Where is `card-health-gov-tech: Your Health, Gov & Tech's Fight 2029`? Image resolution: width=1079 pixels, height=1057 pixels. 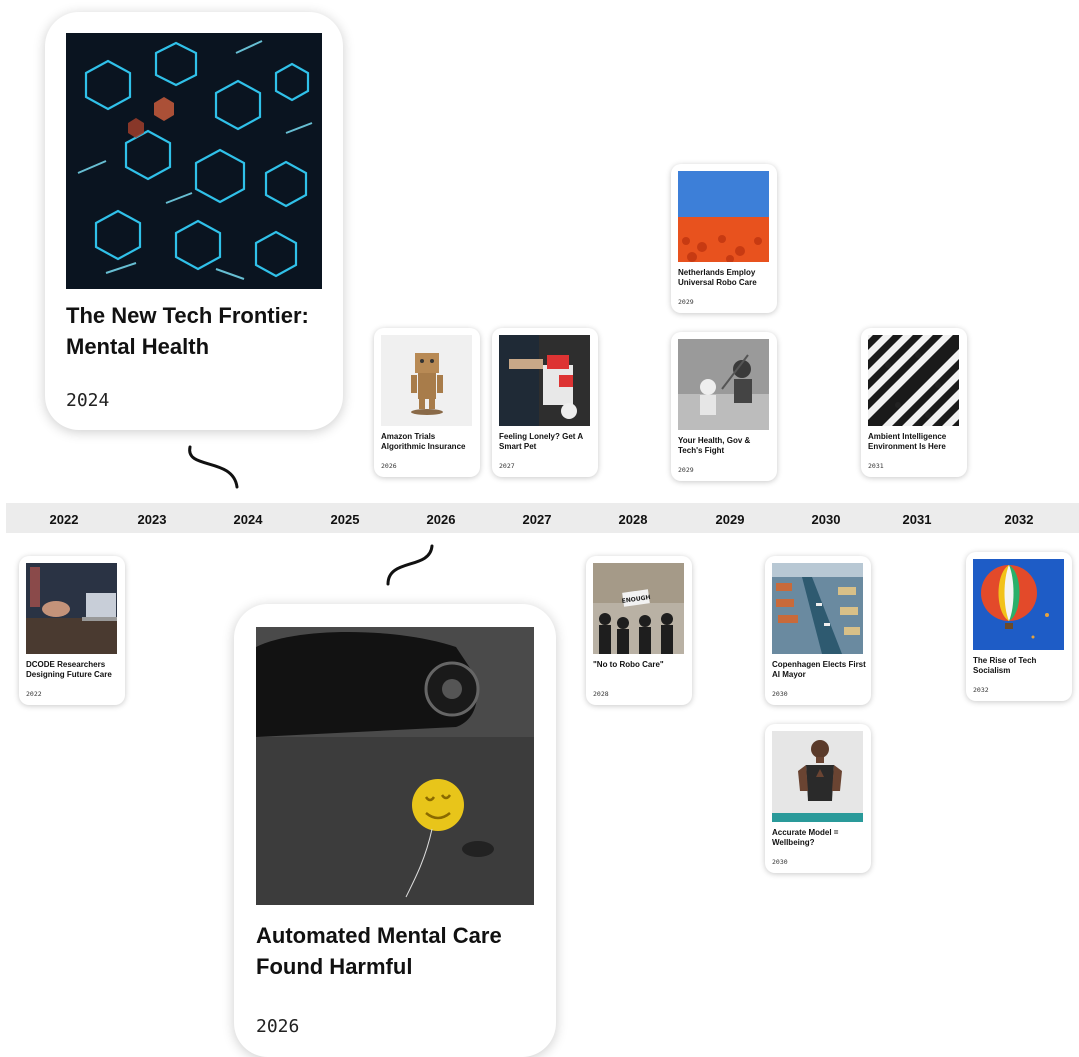
card-health-gov-tech: Your Health, Gov & Tech's Fight 2029 is located at coordinates (724, 406).